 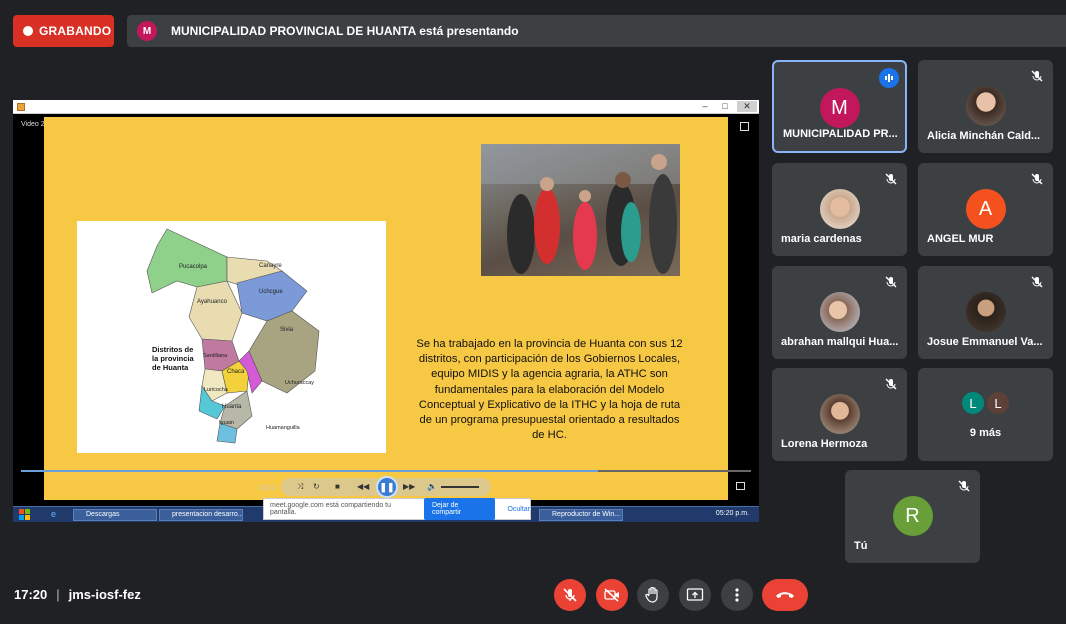 What do you see at coordinates (732, 513) in the screenshot?
I see `taskbar-clock: 05:20 p.m.` at bounding box center [732, 513].